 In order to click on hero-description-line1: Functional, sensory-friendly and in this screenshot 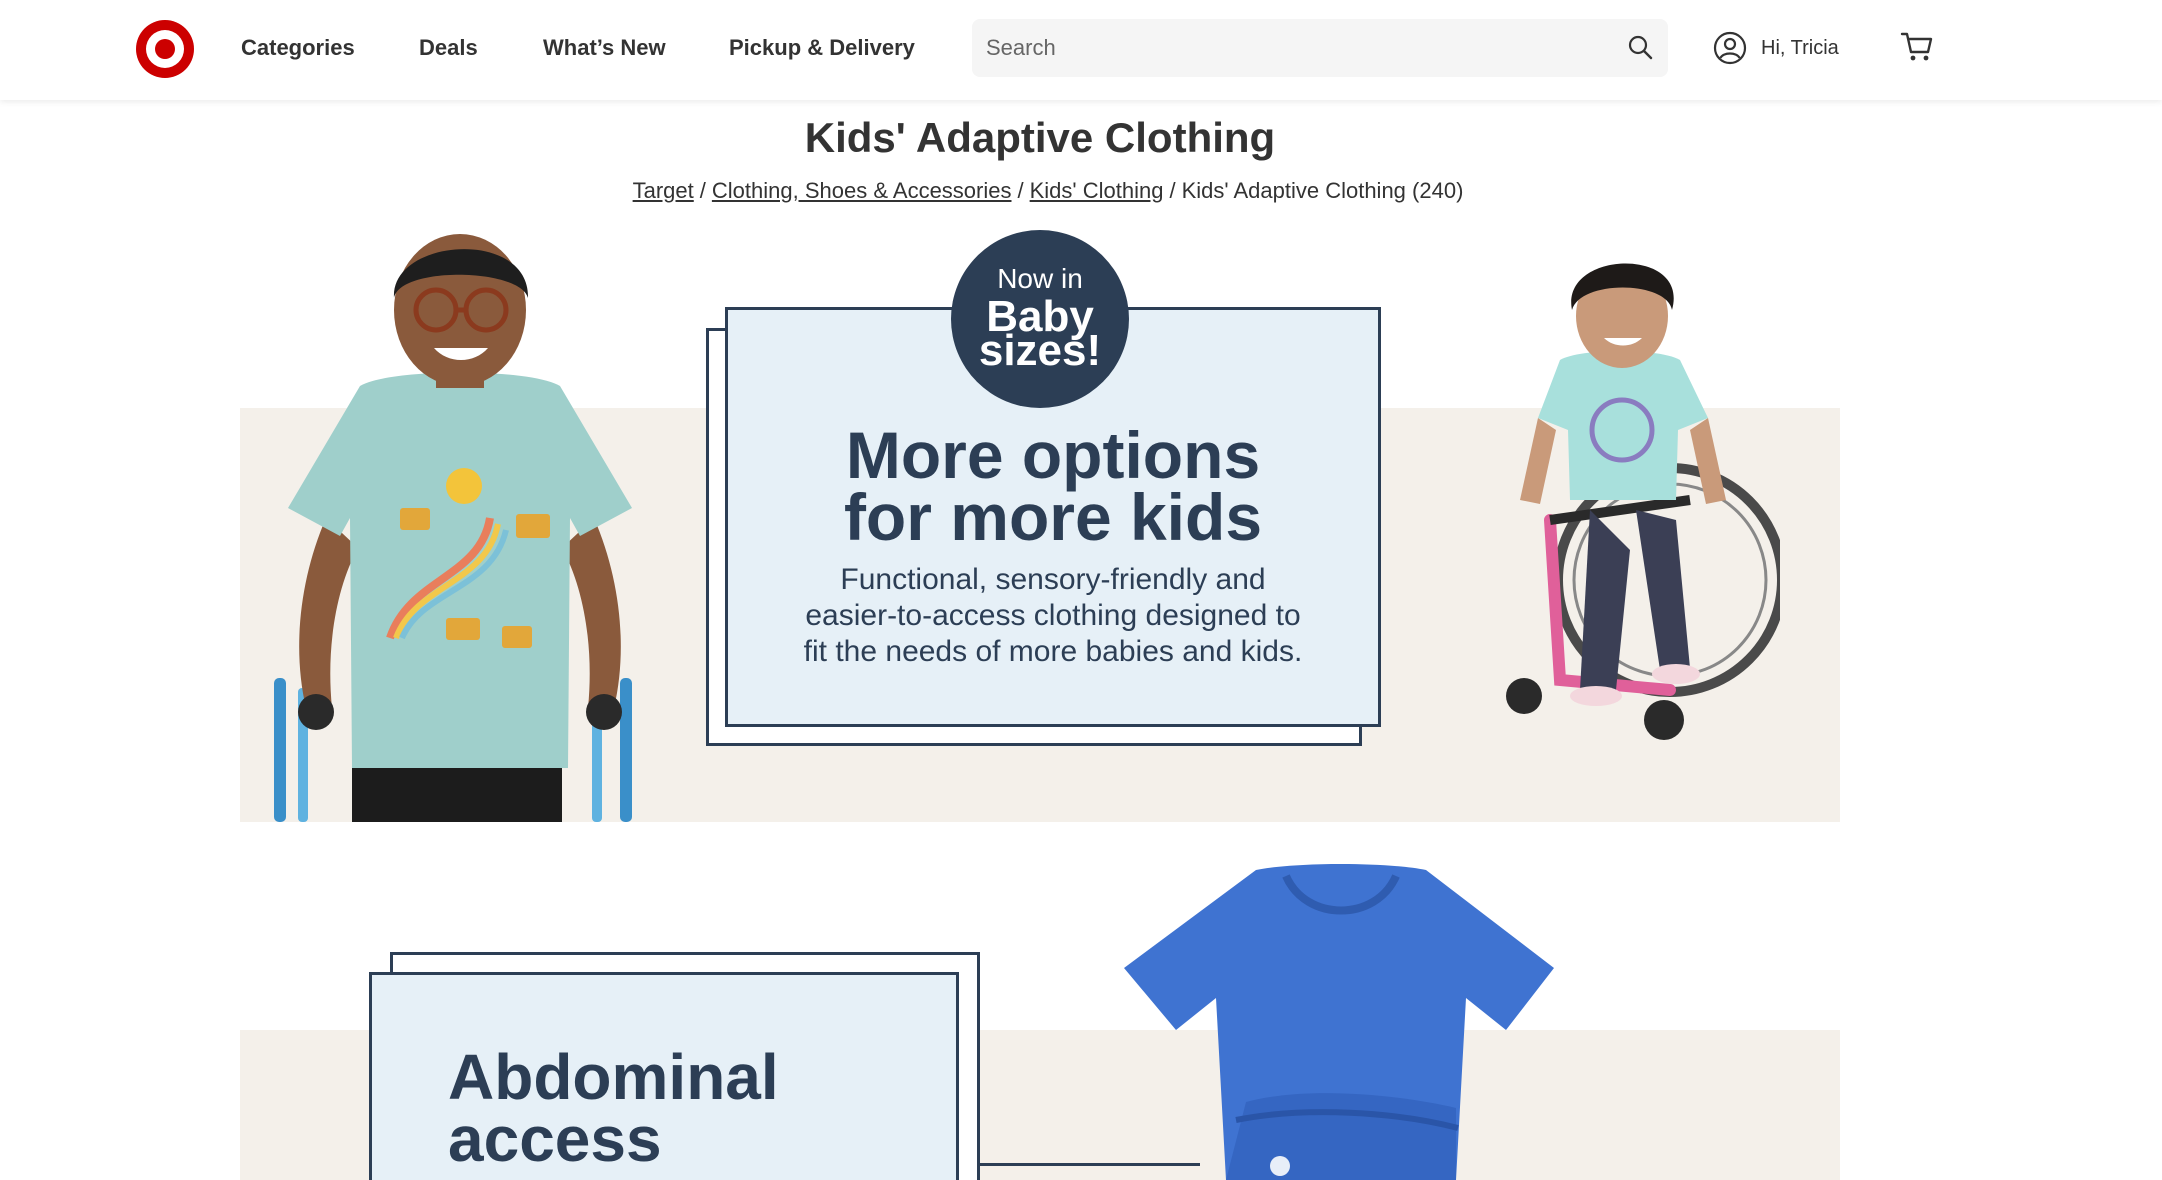, I will do `click(1053, 579)`.